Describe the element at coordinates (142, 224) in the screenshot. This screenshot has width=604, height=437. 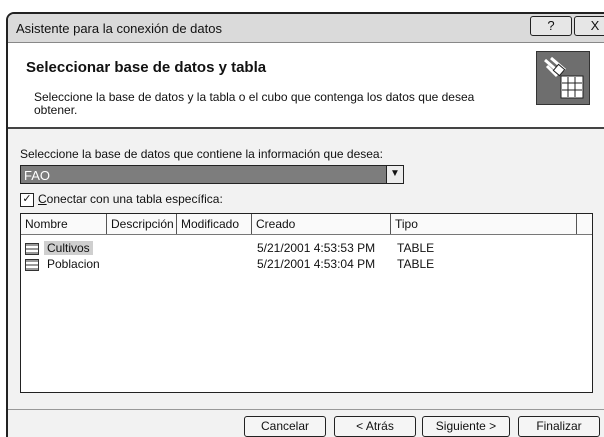
I see `column-header-descripcion: Descripción` at that location.